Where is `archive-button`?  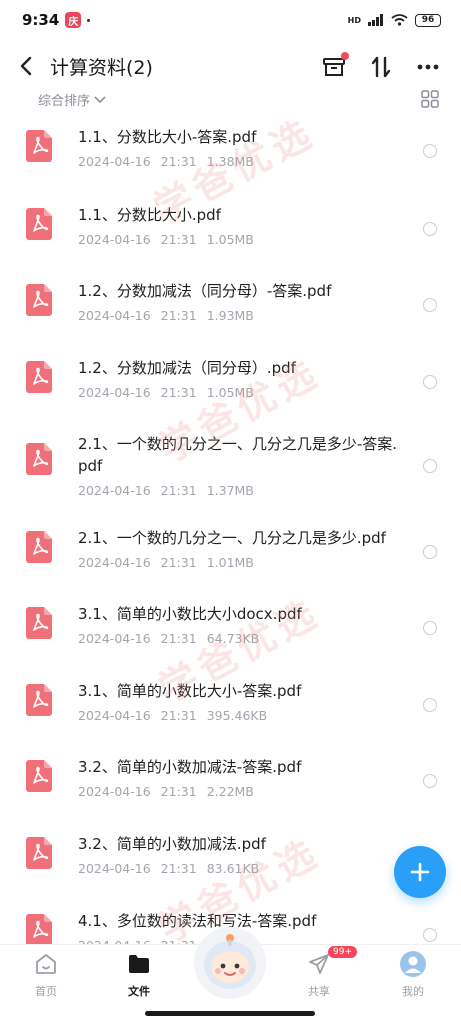
archive-button is located at coordinates (334, 67).